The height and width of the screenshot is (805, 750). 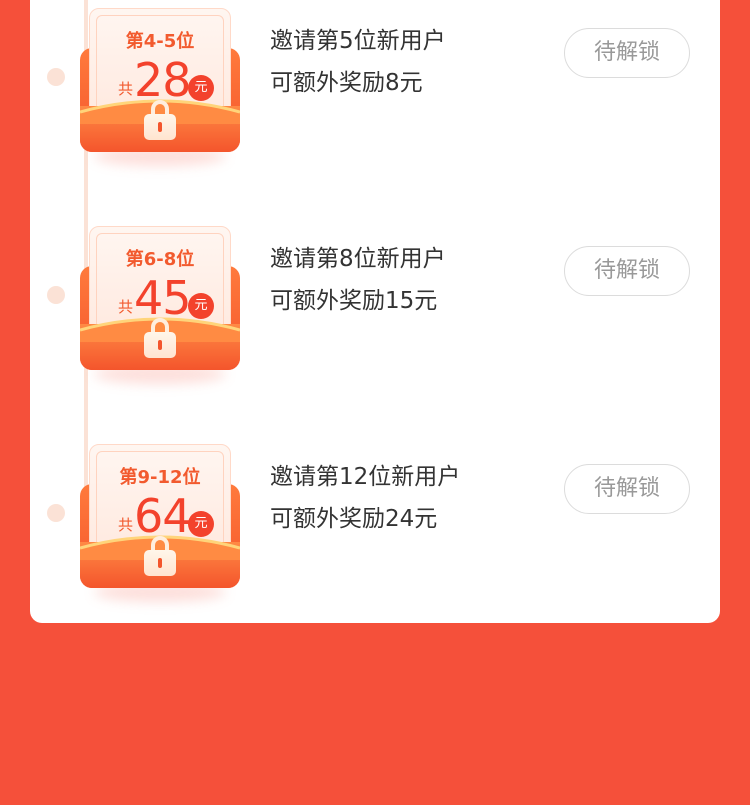 What do you see at coordinates (354, 519) in the screenshot?
I see `extra-reward-text: 可额外奖励24元` at bounding box center [354, 519].